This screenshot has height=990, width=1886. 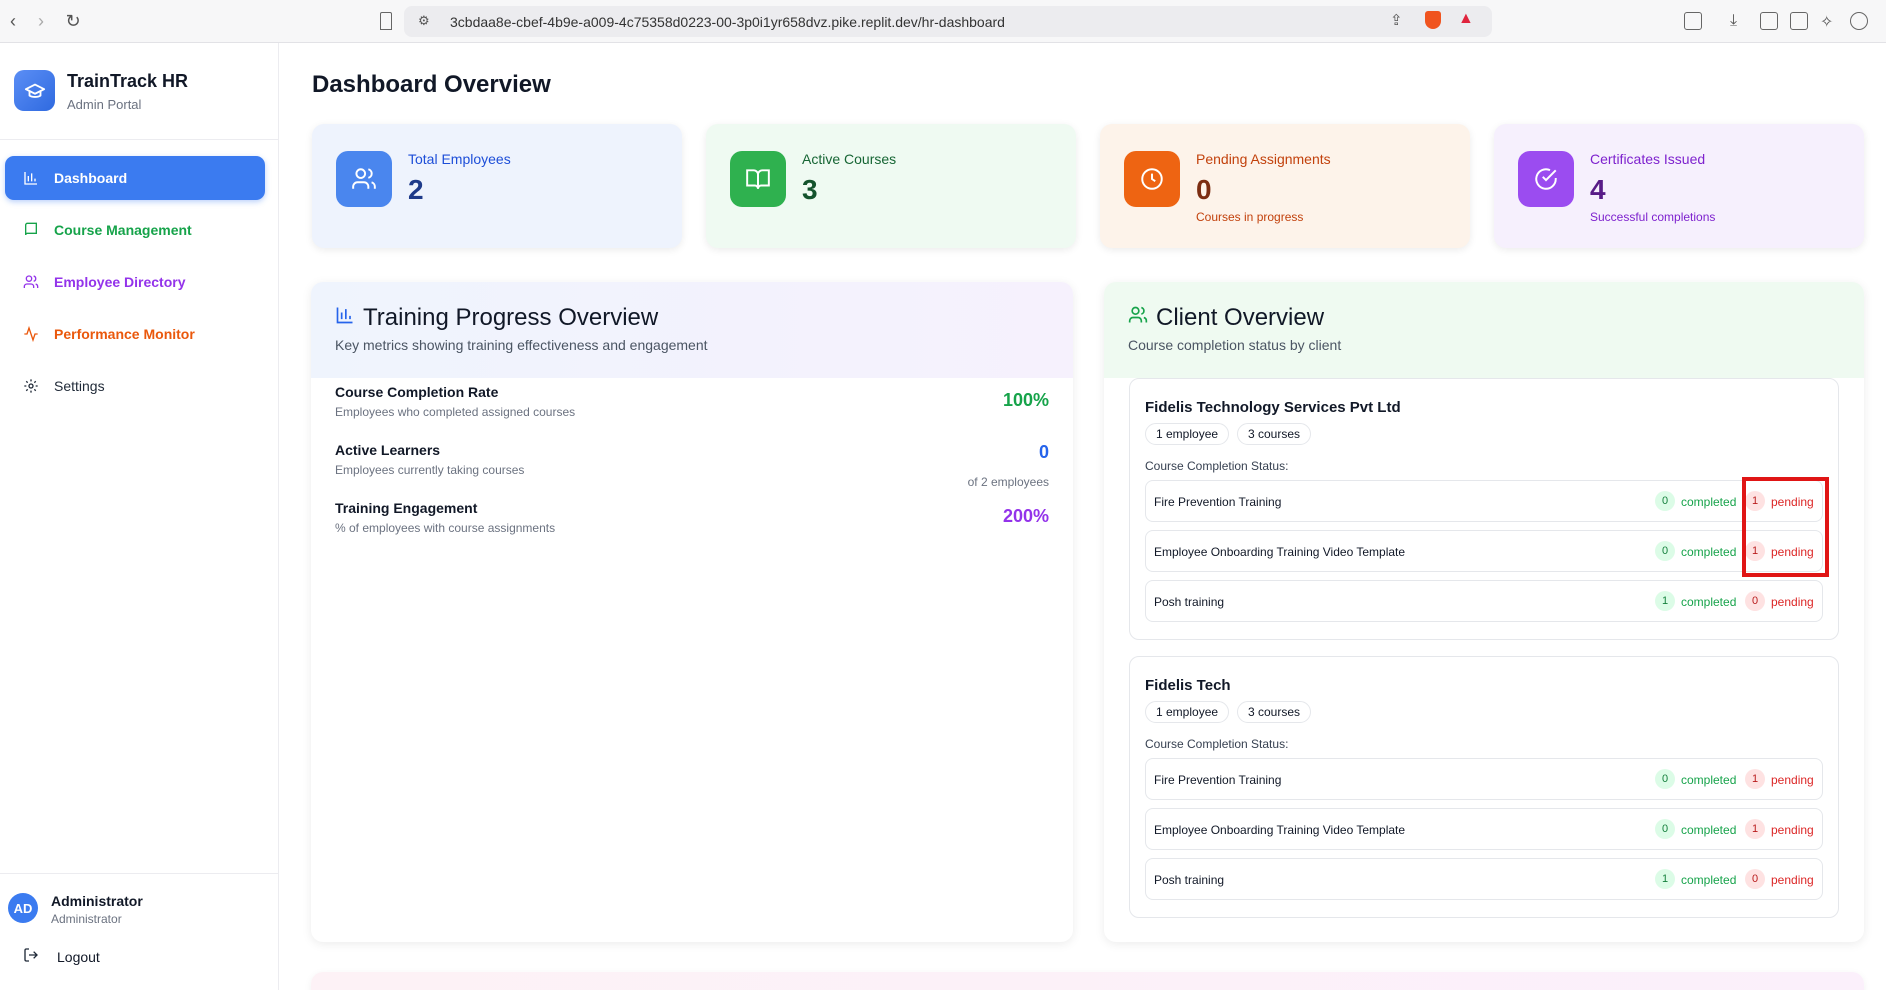 I want to click on book-icon, so click(x=31, y=230).